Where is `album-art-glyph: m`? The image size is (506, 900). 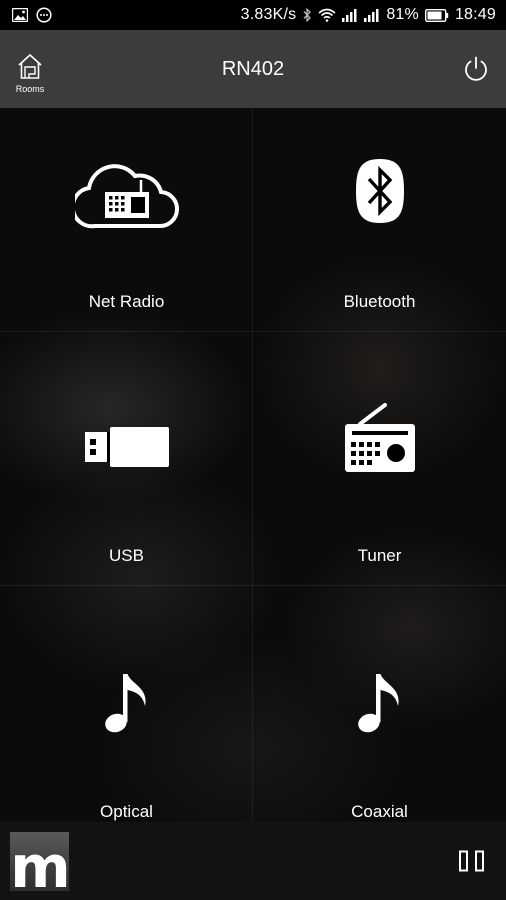
album-art-glyph: m is located at coordinates (39, 862).